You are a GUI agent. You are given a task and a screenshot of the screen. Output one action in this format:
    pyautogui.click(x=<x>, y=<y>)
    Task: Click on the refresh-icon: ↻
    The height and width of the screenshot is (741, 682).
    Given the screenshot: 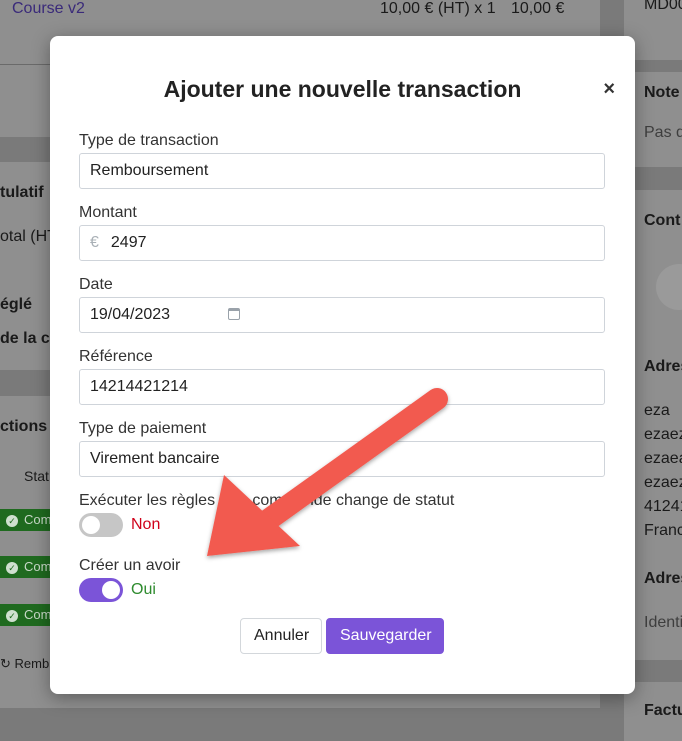 What is the action you would take?
    pyautogui.click(x=7, y=663)
    